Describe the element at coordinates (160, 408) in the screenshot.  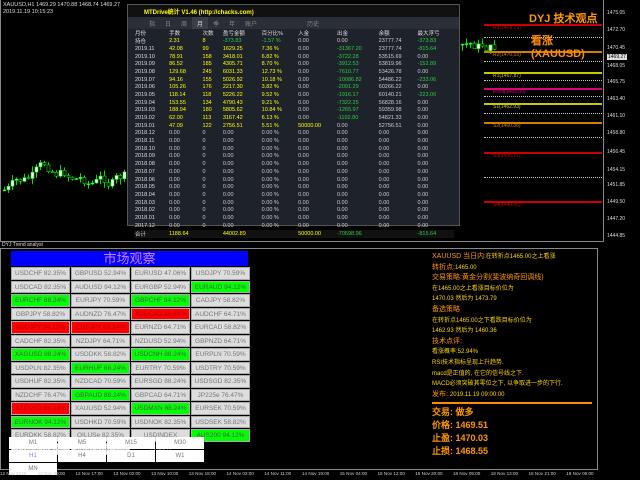
I see `symbol-cell: USDMXN 88.24%` at that location.